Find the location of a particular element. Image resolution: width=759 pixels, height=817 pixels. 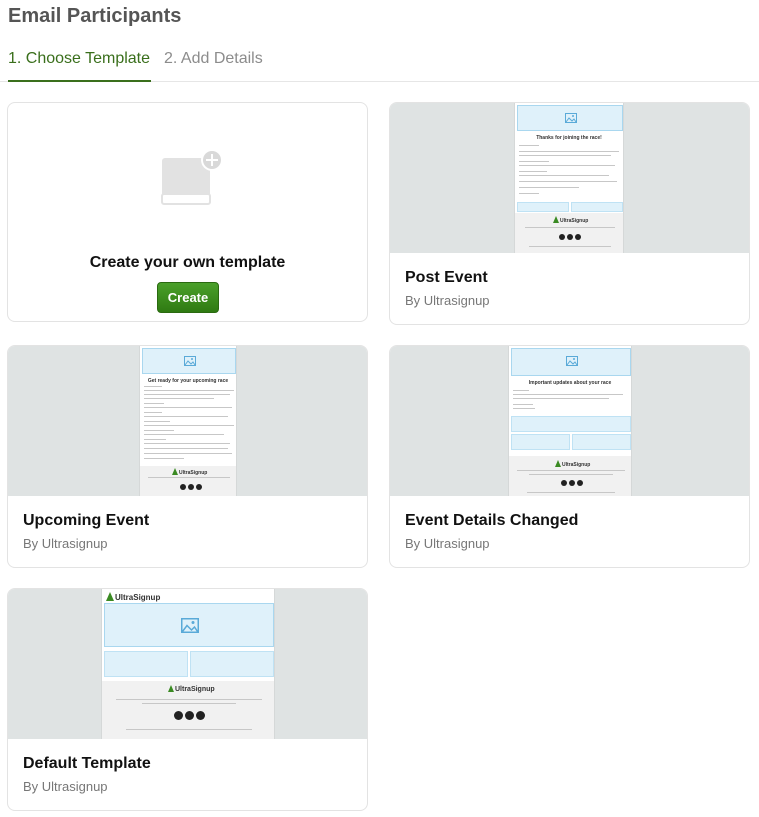

template-name: Default Template is located at coordinates (87, 763).